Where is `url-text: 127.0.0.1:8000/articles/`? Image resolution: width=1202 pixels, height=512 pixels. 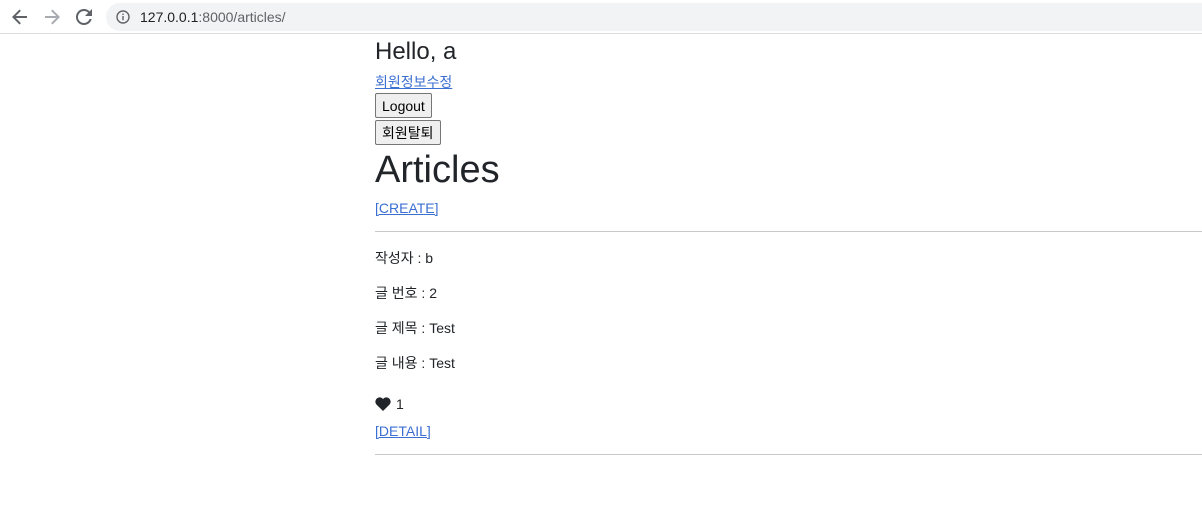 url-text: 127.0.0.1:8000/articles/ is located at coordinates (213, 17).